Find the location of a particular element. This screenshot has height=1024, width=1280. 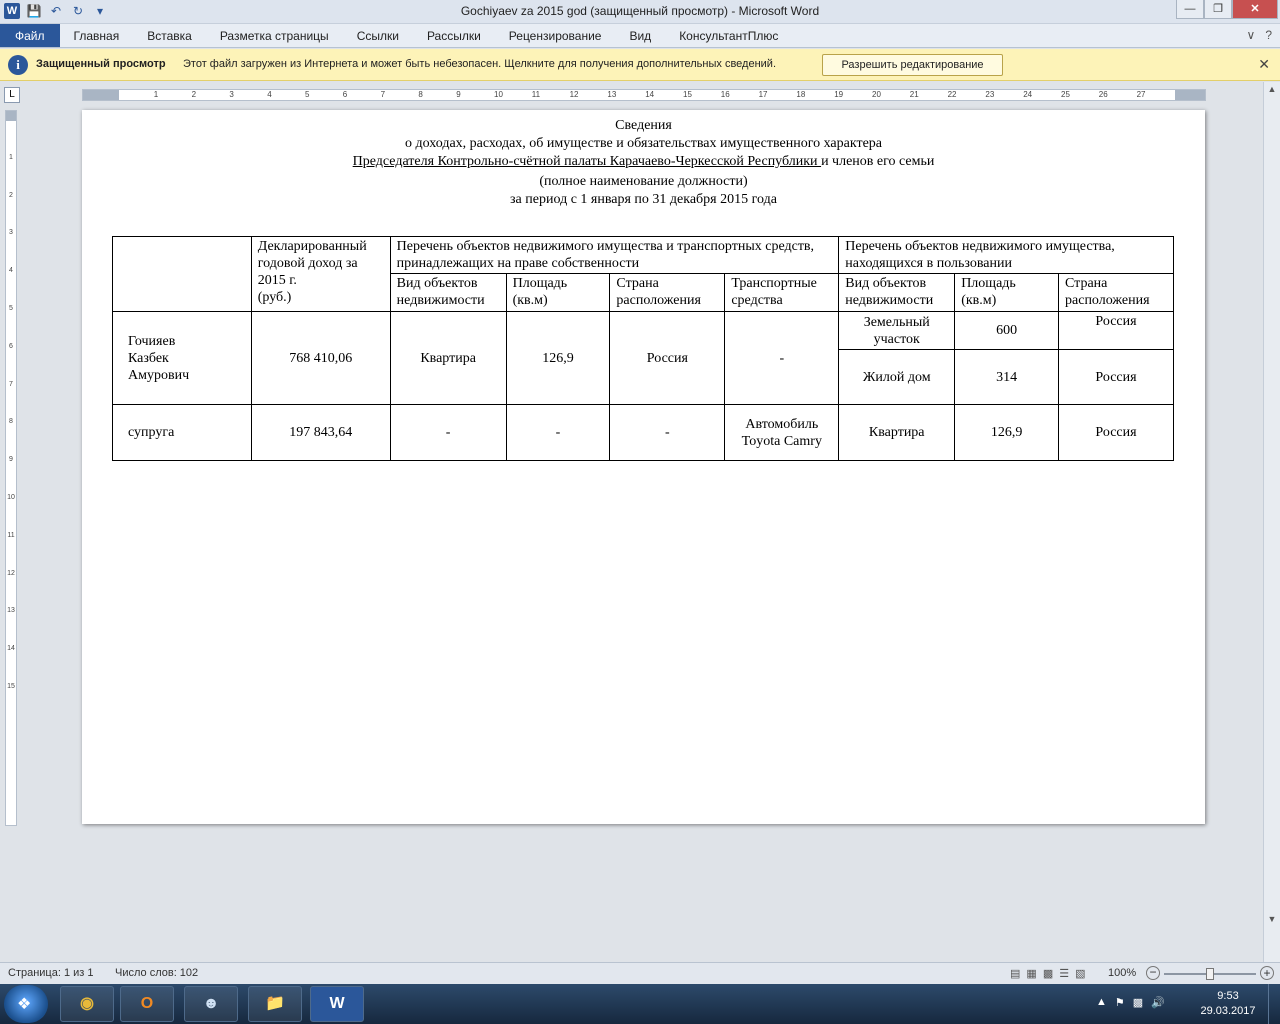

window-controls: — ❐ ✕ is located at coordinates (1227, 9).